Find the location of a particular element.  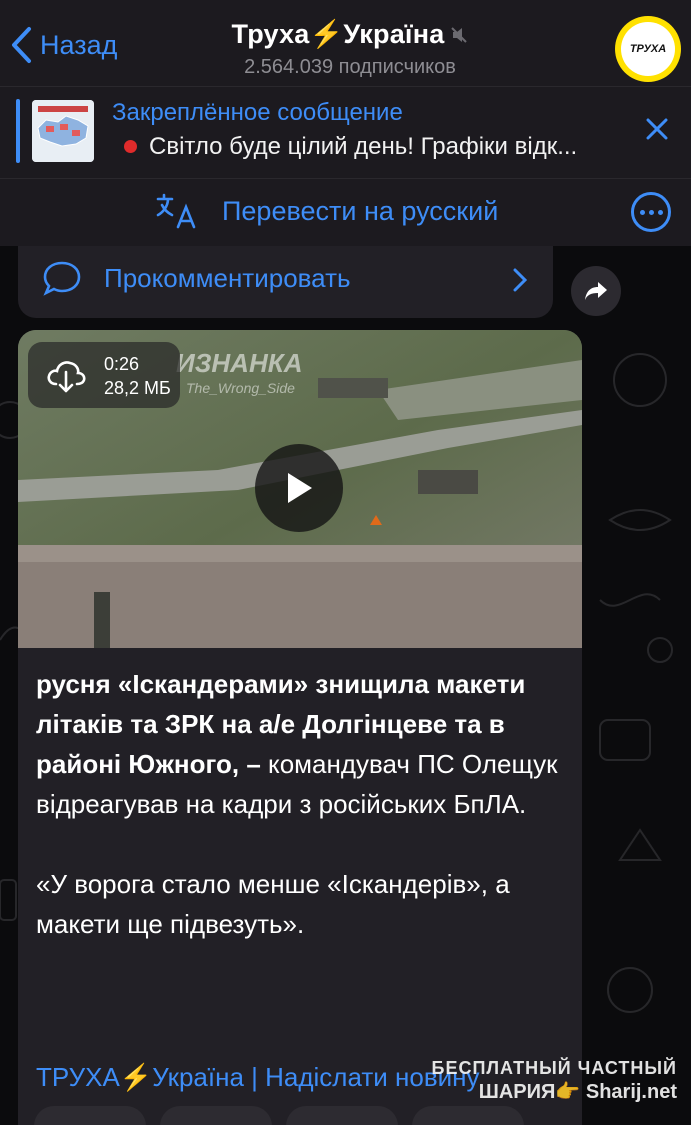

avatar-text: ТРУХА is located at coordinates (648, 49).